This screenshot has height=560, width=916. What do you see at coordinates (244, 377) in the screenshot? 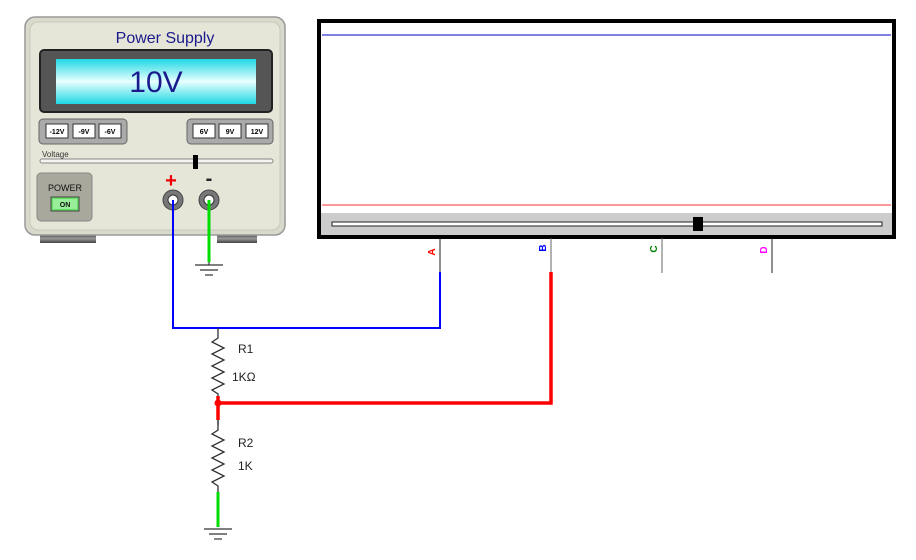
I see `r1-value: 1KΩ` at bounding box center [244, 377].